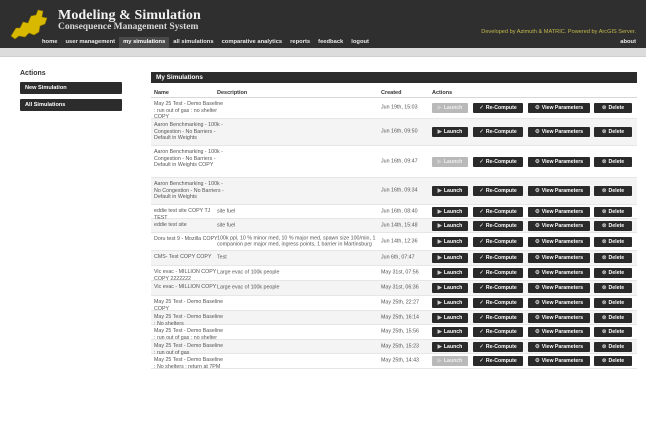 The image size is (646, 424). Describe the element at coordinates (90, 42) in the screenshot. I see `nav-user-management: user management` at that location.